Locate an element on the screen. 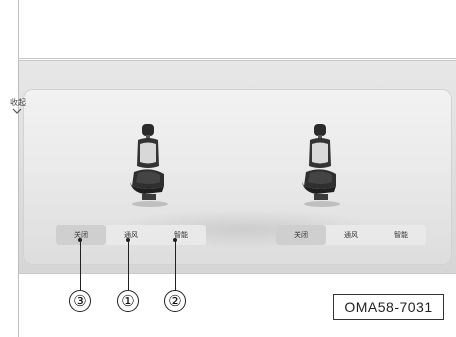 The width and height of the screenshot is (456, 337). collapse-label: 收起 is located at coordinates (18, 102).